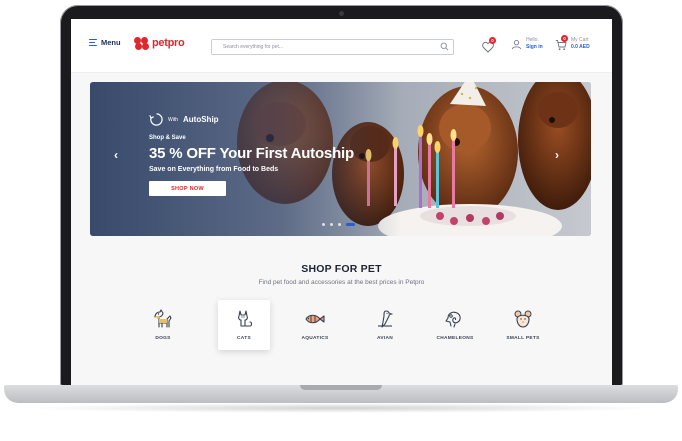  I want to click on site-logo: petpro, so click(159, 43).